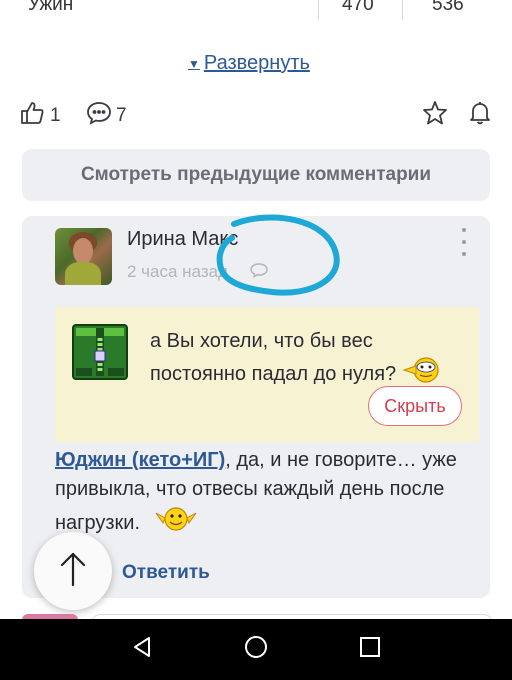 The image size is (512, 680). What do you see at coordinates (256, 63) in the screenshot?
I see `expand-label: Развернуть` at bounding box center [256, 63].